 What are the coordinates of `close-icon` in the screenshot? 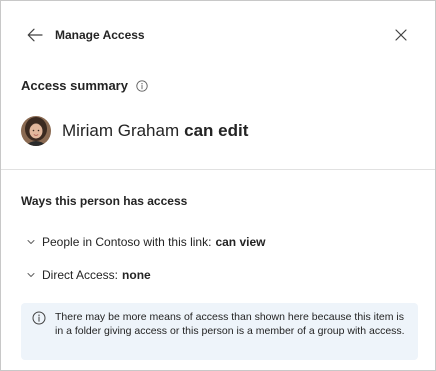 It's located at (401, 35).